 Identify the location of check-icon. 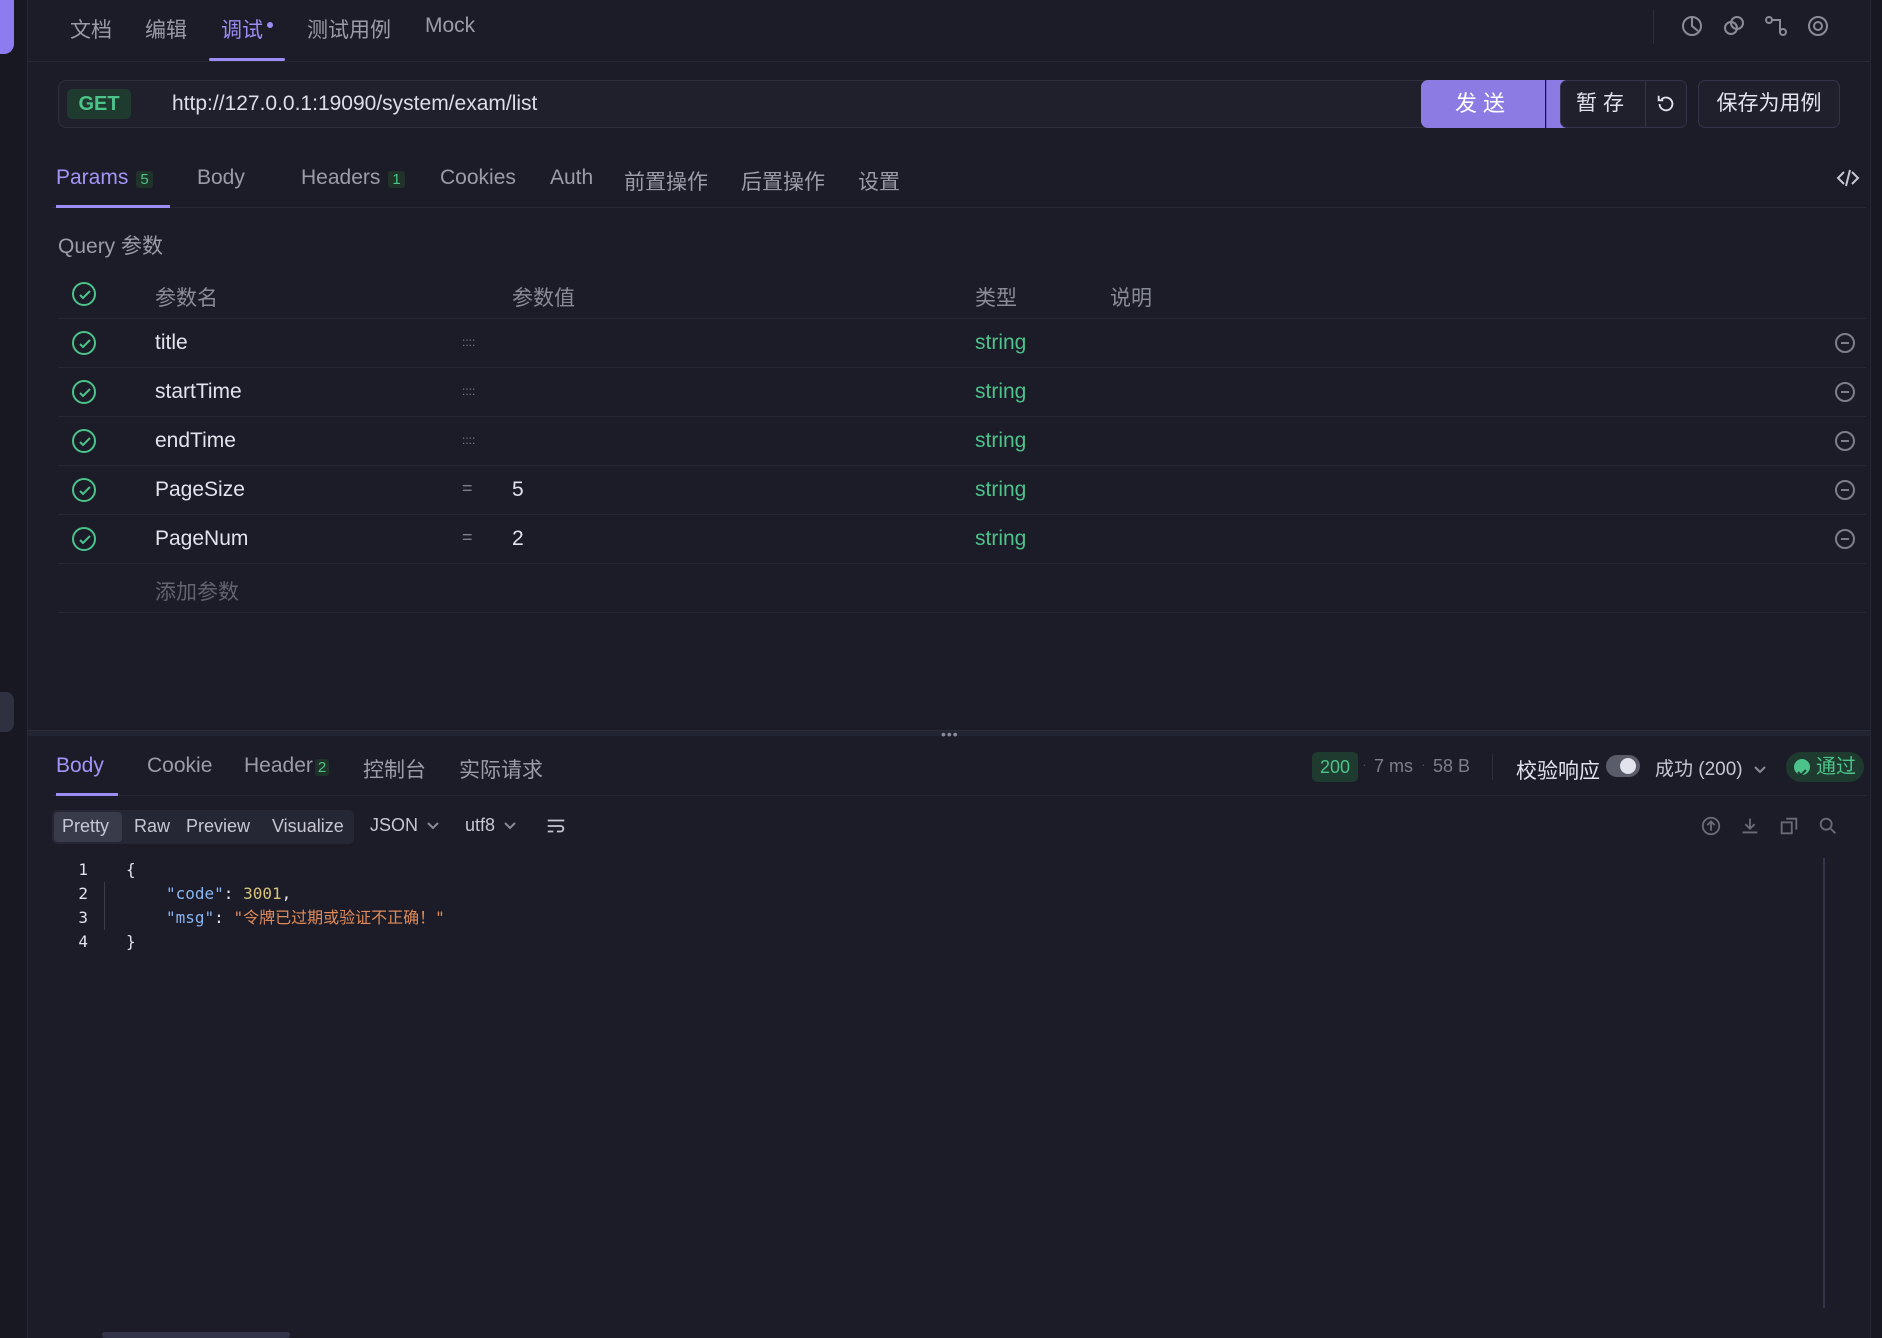
(85, 540).